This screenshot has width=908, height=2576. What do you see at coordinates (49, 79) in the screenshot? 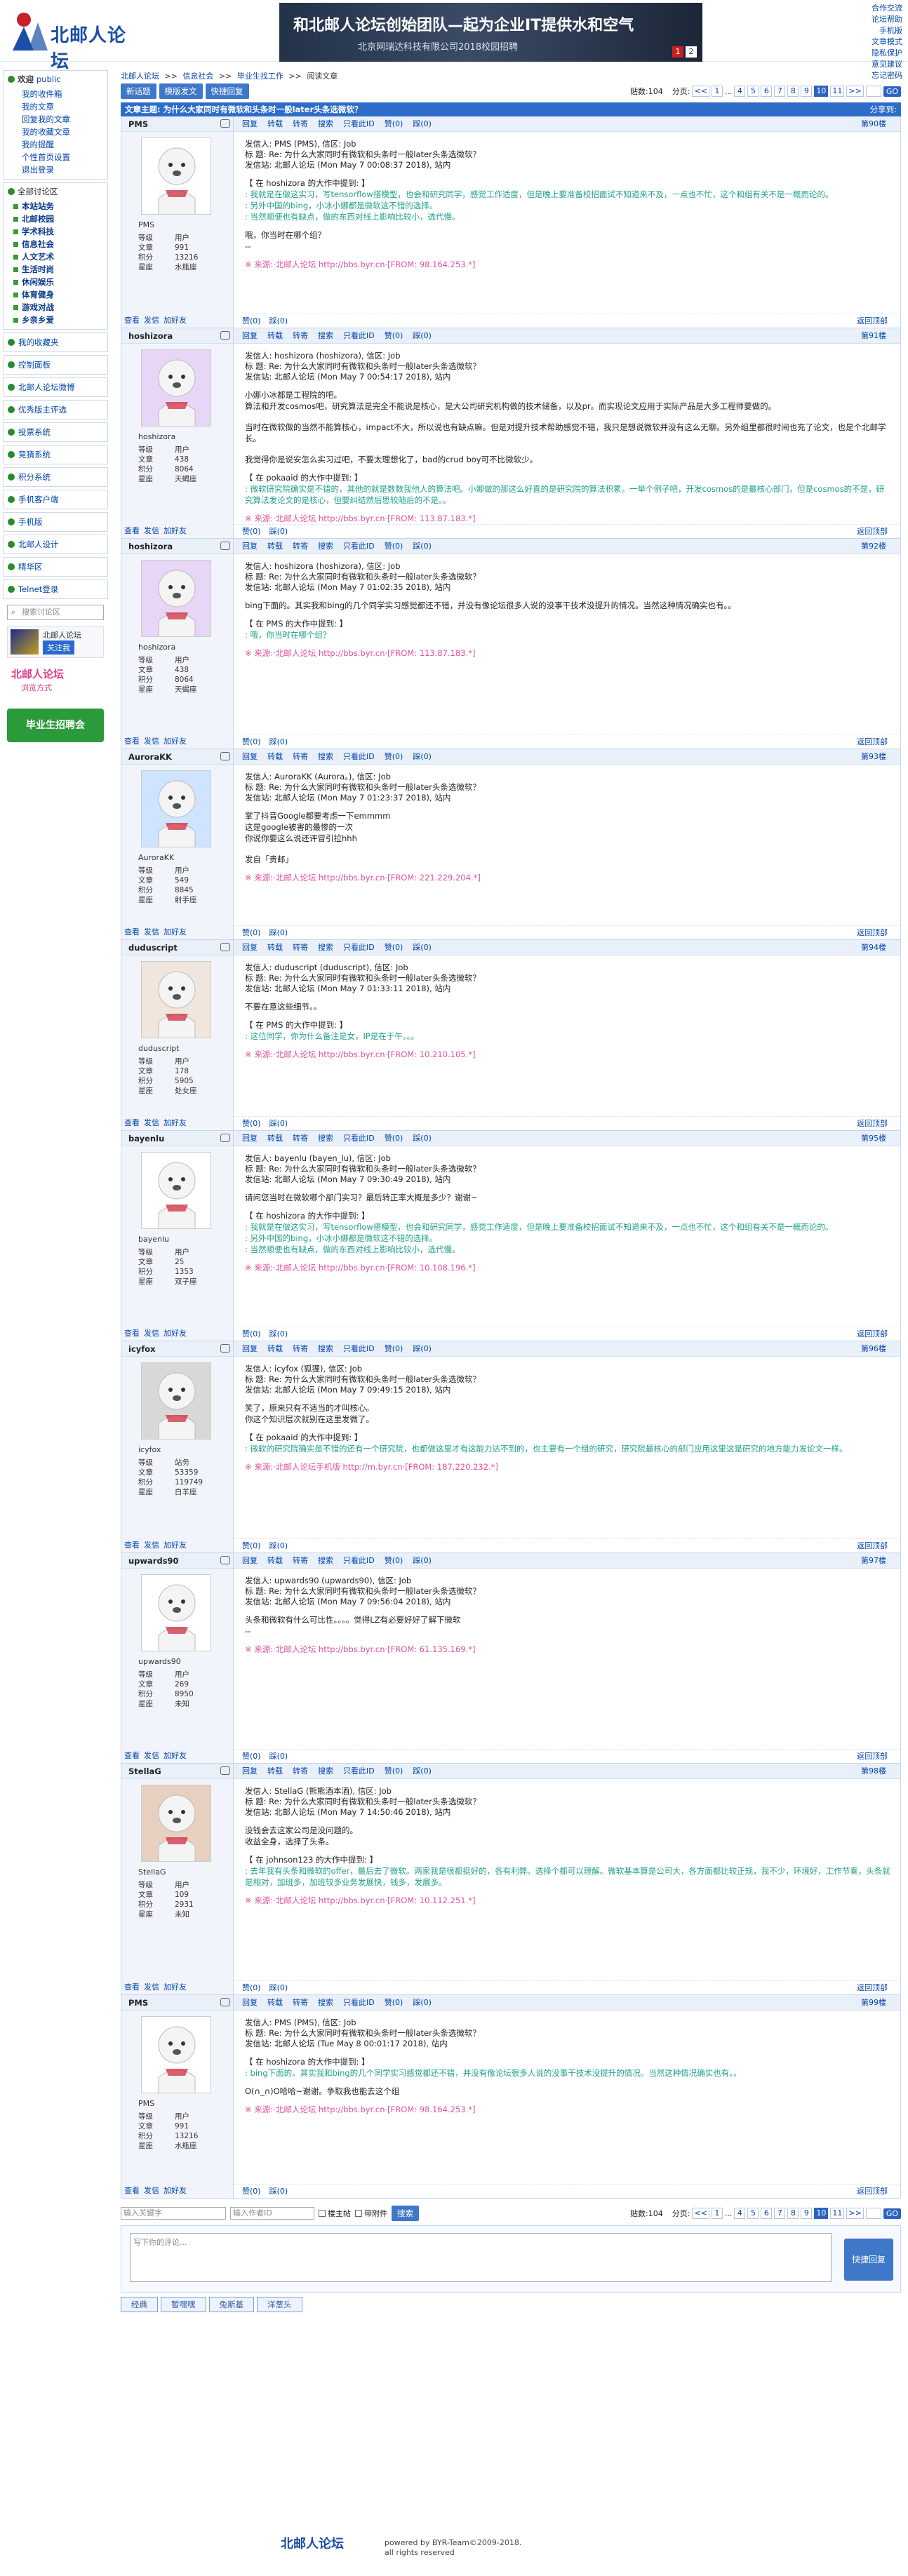
I see `username-link: public` at bounding box center [49, 79].